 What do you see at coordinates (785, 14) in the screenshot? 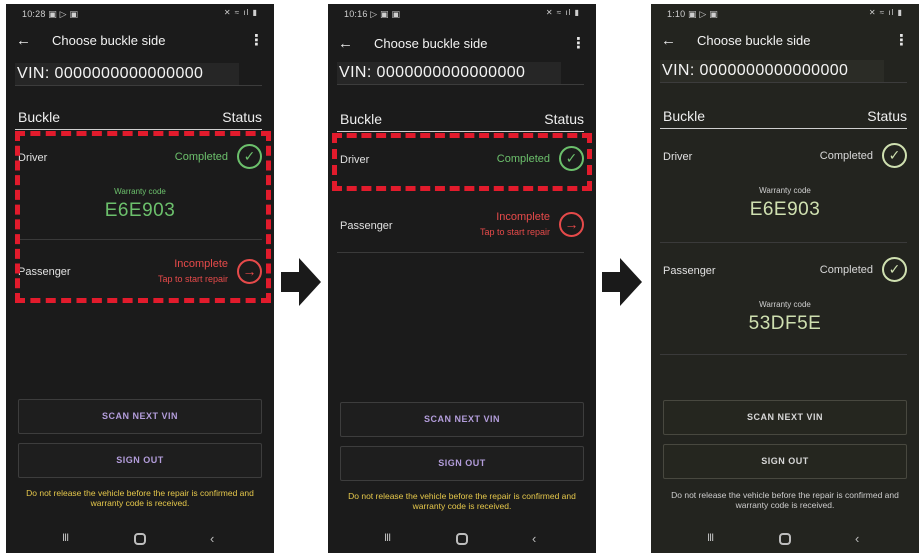
I see `status-bar: 1:10 ▣ ▷ ▣ ✕ ≈ ıl ▮` at bounding box center [785, 14].